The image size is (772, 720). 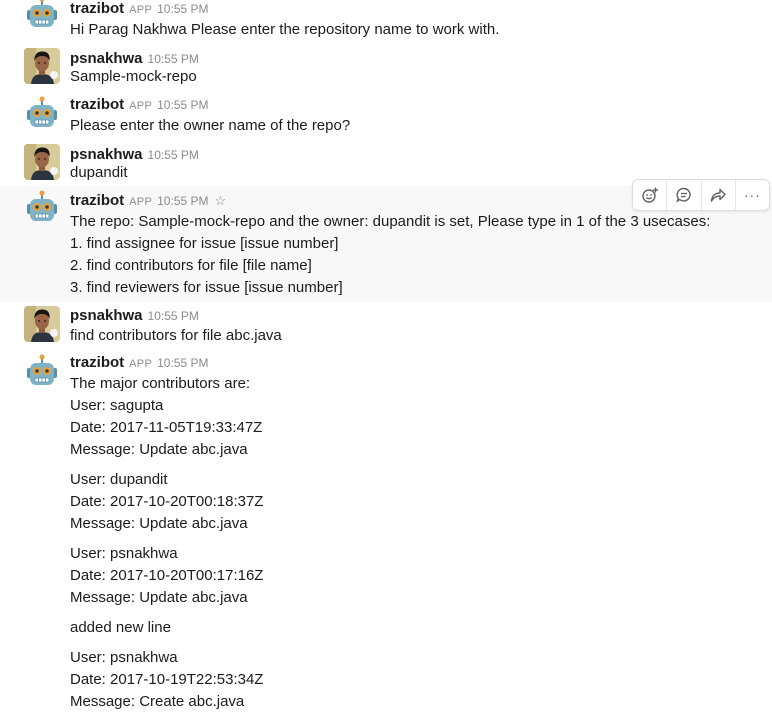 I want to click on message-actions-toolbar: ···, so click(x=701, y=195).